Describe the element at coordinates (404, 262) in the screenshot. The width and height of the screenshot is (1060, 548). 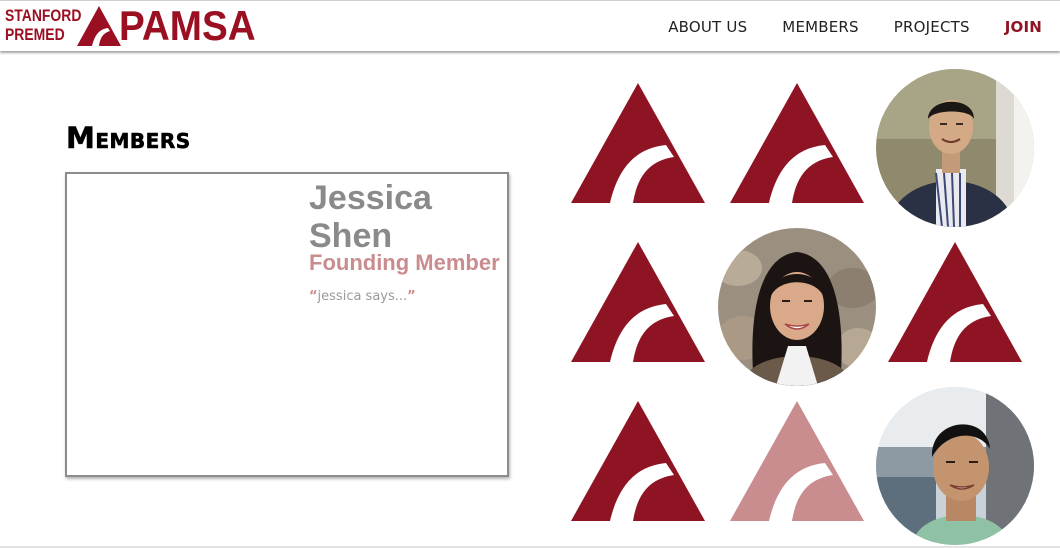
I see `member-role: Founding Member` at that location.